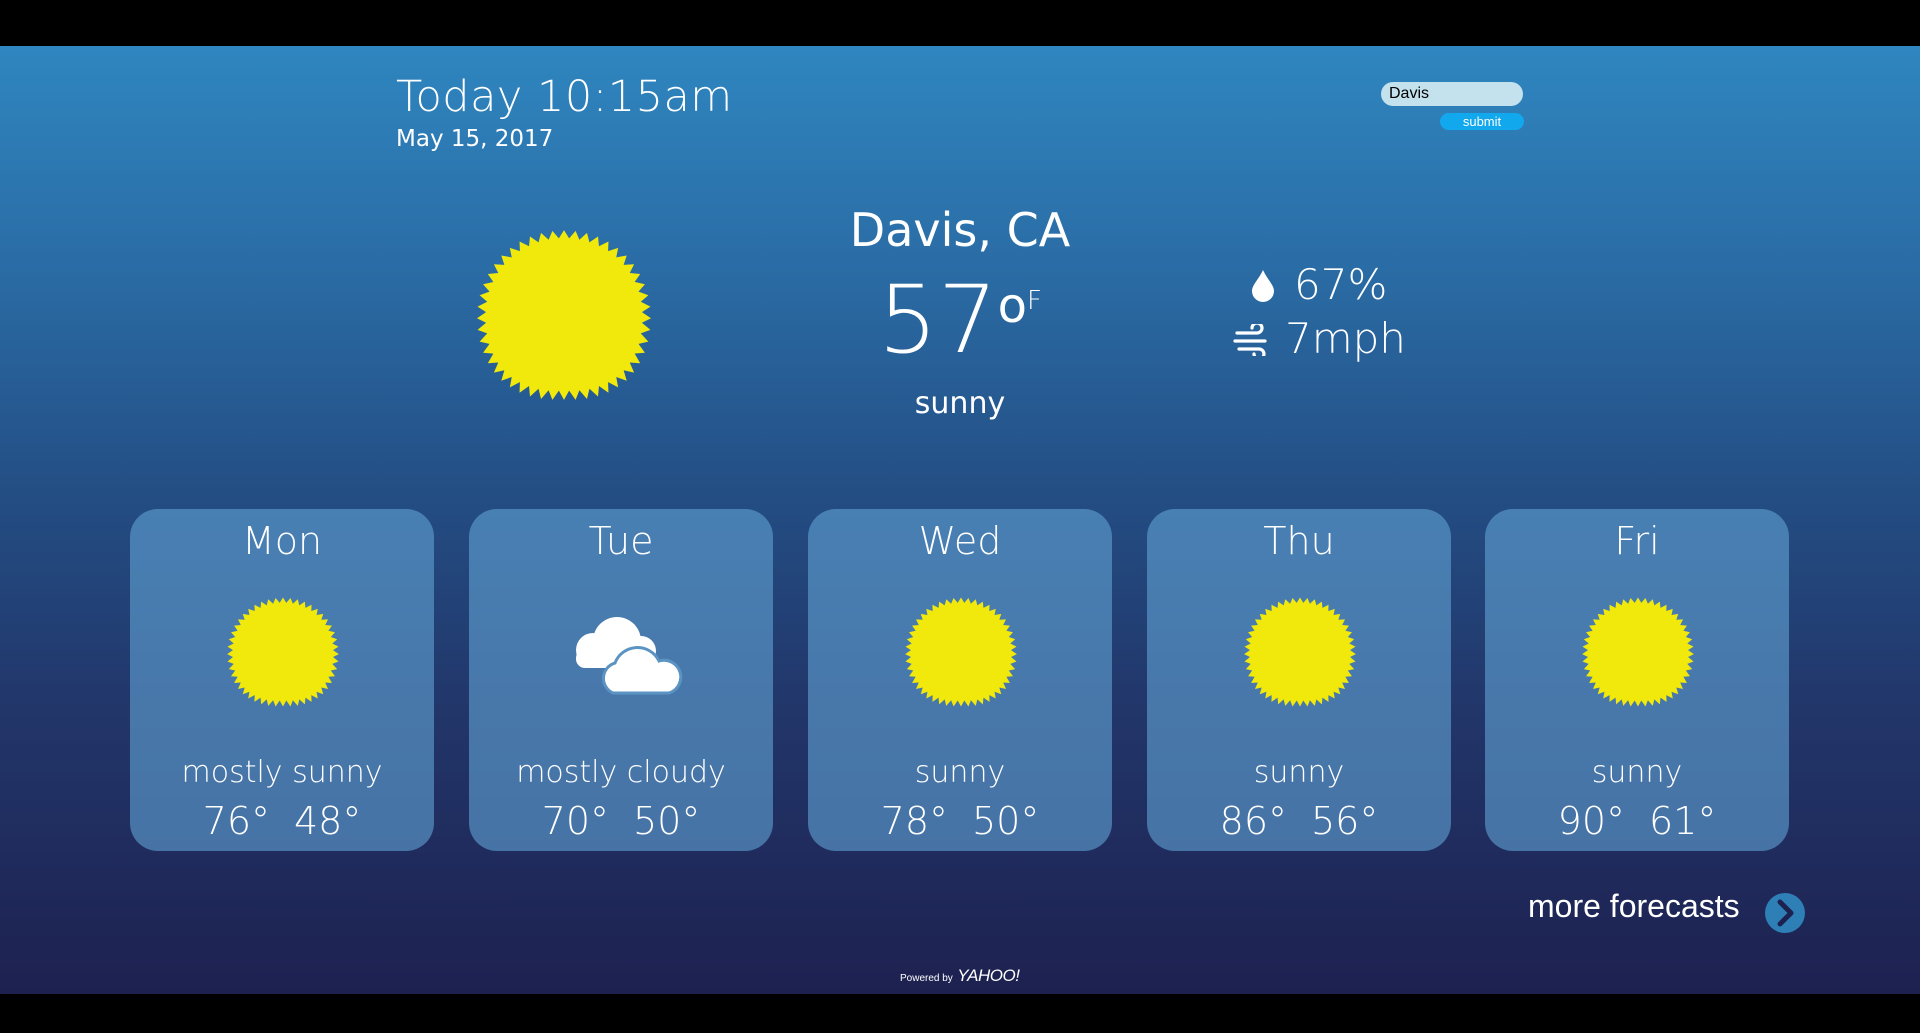 The height and width of the screenshot is (1033, 1920). What do you see at coordinates (988, 975) in the screenshot?
I see `yahoo-logo: YAHOO!` at bounding box center [988, 975].